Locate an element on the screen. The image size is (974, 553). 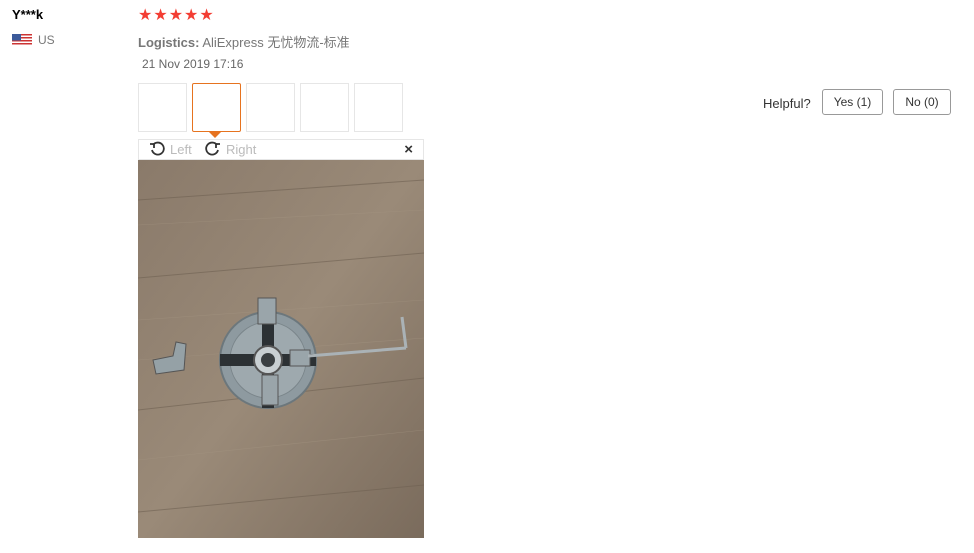
helpful-no-button: No (0) is located at coordinates (922, 102).